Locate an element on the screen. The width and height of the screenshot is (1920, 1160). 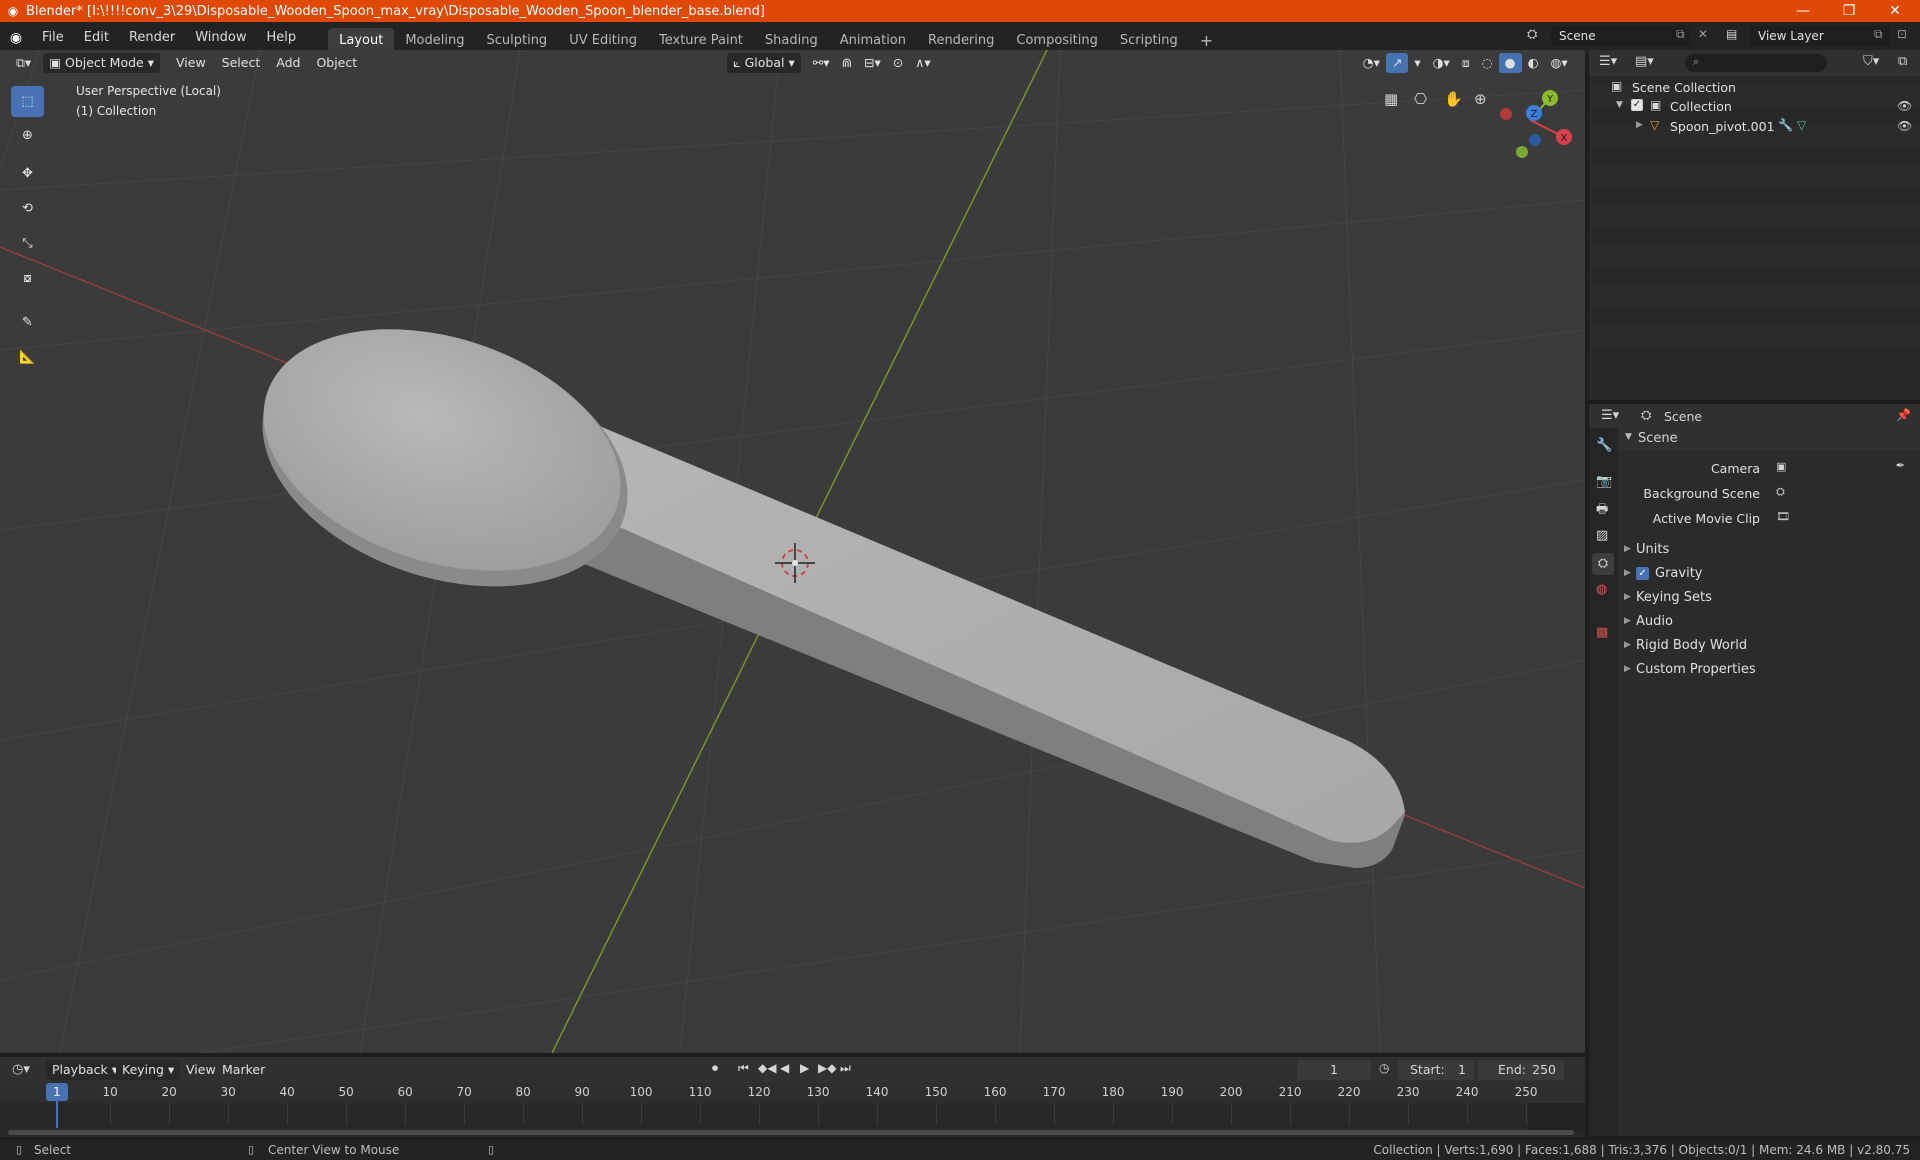
filter-icon: ⛉▾ is located at coordinates (1871, 61).